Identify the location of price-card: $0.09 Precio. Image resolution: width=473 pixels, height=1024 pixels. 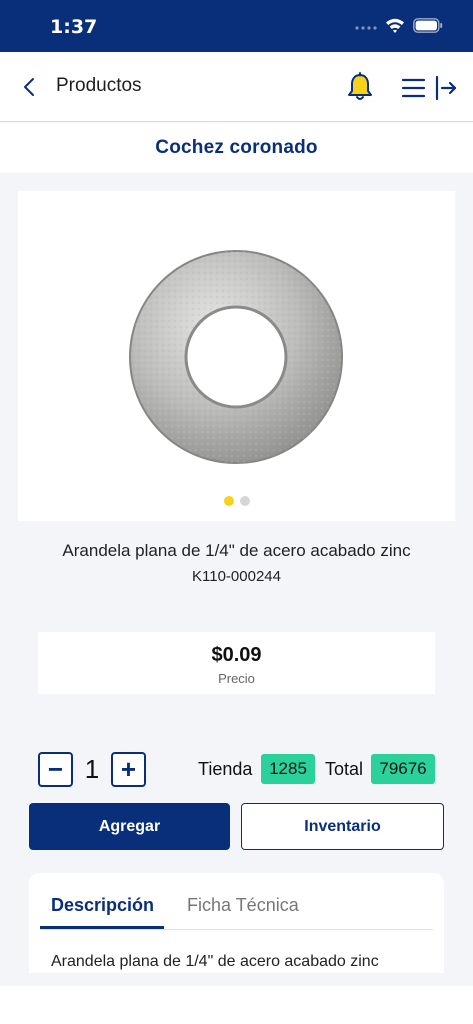
(236, 663).